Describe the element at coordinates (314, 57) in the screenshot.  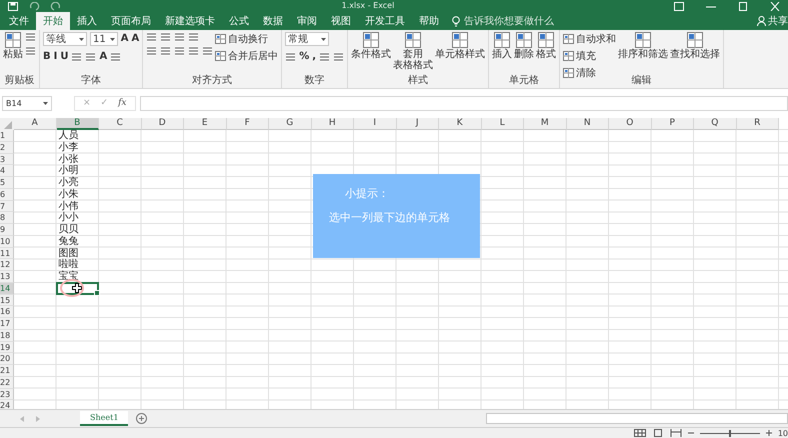
I see `format-button: ,` at that location.